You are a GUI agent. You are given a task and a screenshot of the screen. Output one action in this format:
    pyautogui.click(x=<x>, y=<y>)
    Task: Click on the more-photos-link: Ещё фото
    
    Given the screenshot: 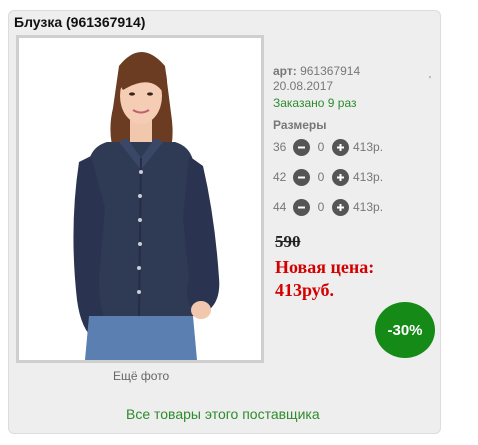 What is the action you would take?
    pyautogui.click(x=141, y=376)
    